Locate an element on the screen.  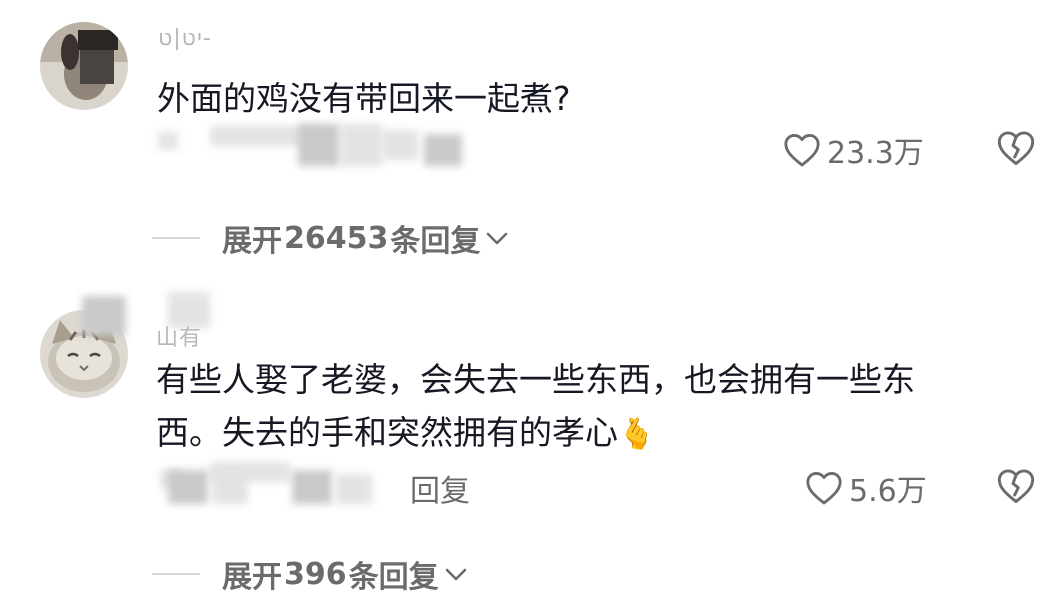
reply-button: 回复 is located at coordinates (440, 488).